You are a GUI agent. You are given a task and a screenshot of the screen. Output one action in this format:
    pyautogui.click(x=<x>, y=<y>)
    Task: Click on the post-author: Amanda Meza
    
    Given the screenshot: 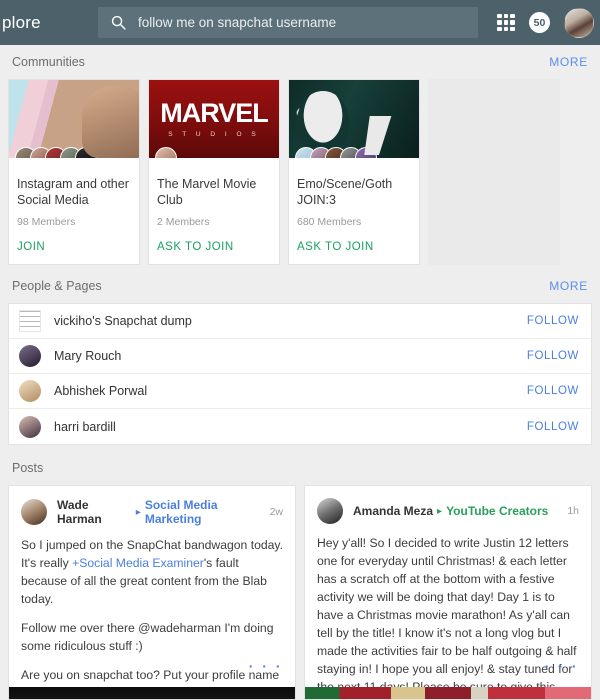 What is the action you would take?
    pyautogui.click(x=393, y=511)
    